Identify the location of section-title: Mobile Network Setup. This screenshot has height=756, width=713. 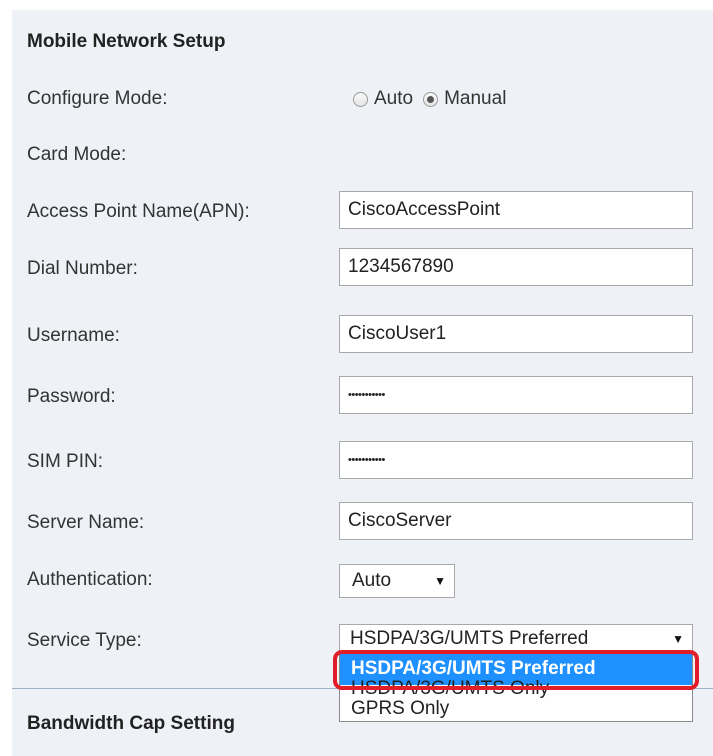
(126, 41).